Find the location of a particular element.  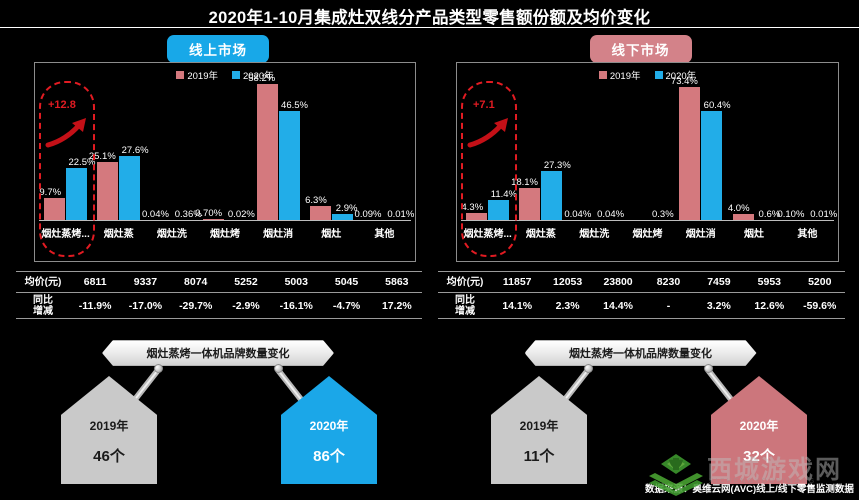

bar-2019: 25.1% is located at coordinates (104, 186).